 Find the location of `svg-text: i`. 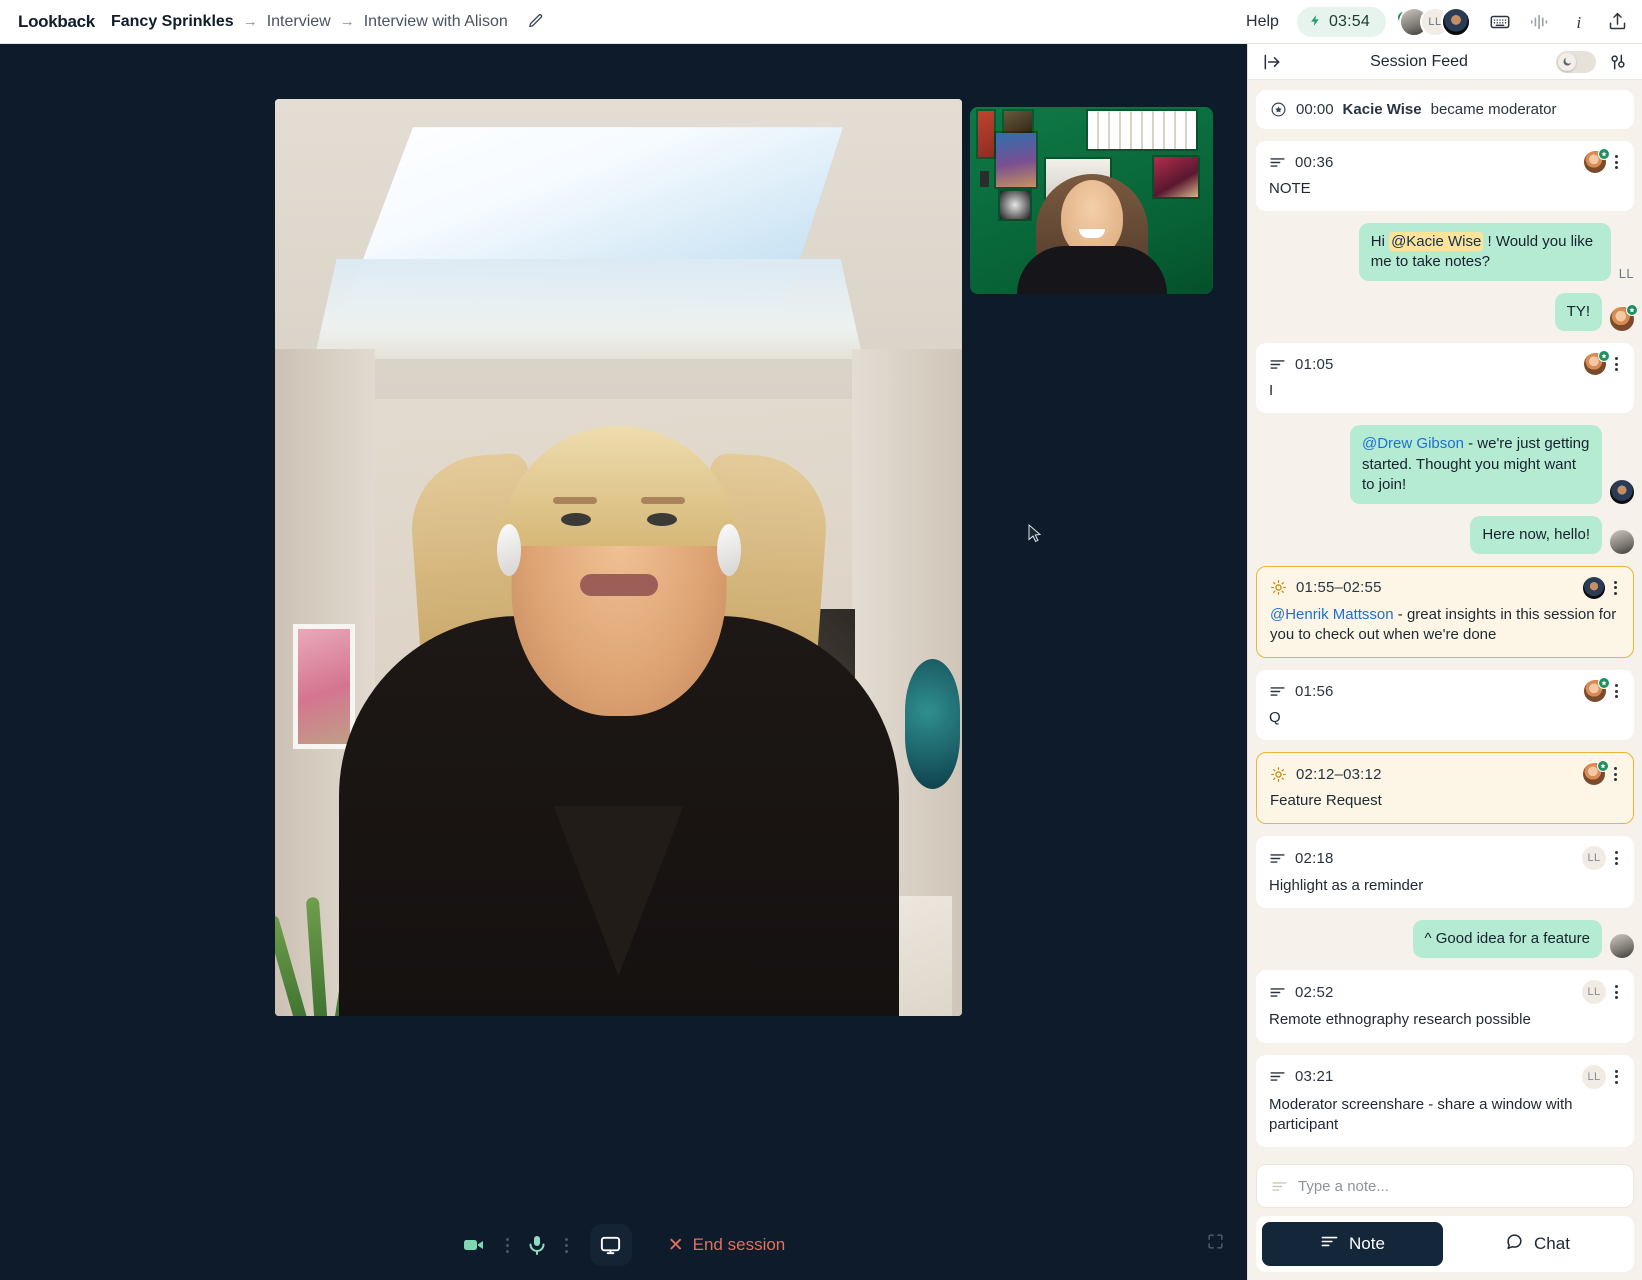

svg-text: i is located at coordinates (1579, 21).